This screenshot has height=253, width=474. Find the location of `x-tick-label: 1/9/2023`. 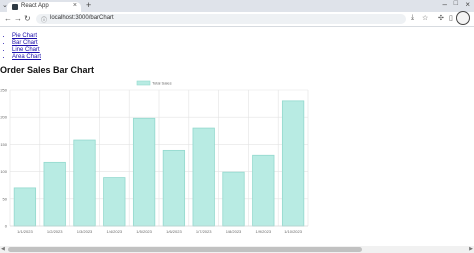

x-tick-label: 1/9/2023 is located at coordinates (264, 231).